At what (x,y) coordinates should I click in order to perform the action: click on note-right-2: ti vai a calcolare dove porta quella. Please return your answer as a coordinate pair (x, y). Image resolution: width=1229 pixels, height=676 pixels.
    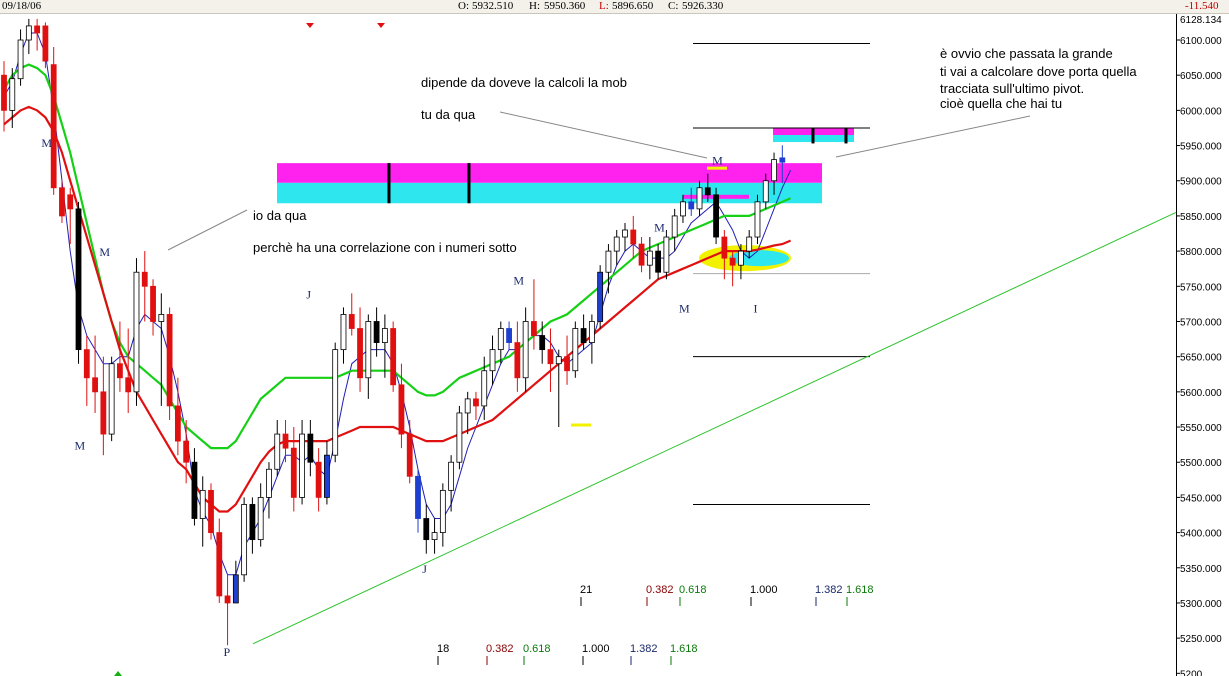
    Looking at the image, I should click on (1038, 71).